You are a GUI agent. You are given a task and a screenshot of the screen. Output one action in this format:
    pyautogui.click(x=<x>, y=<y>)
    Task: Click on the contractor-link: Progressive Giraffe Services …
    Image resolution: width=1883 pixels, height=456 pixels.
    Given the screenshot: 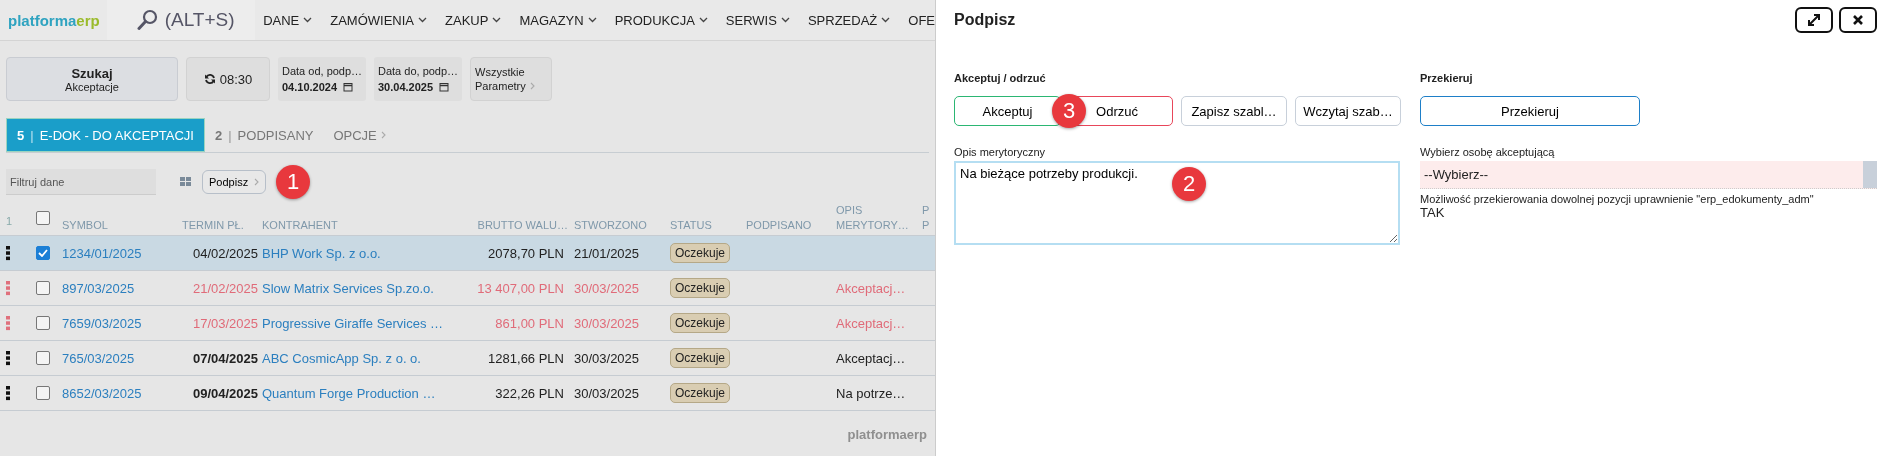 What is the action you would take?
    pyautogui.click(x=362, y=323)
    